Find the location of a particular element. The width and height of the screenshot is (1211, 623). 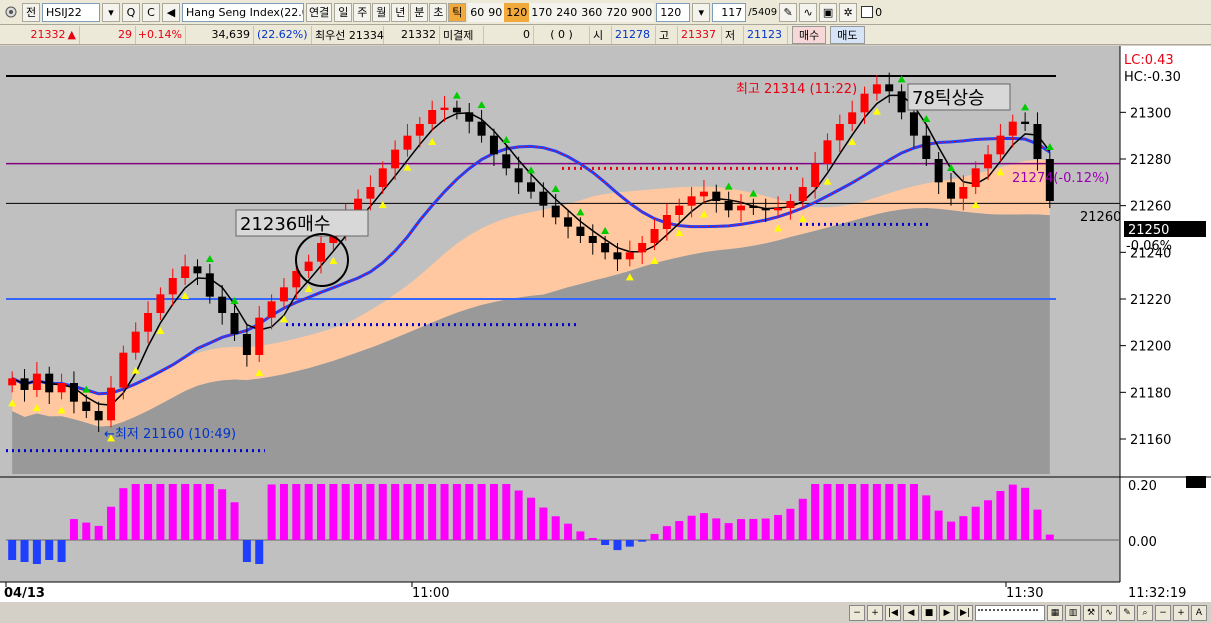

x-label-1100: 11:00 is located at coordinates (430, 593).